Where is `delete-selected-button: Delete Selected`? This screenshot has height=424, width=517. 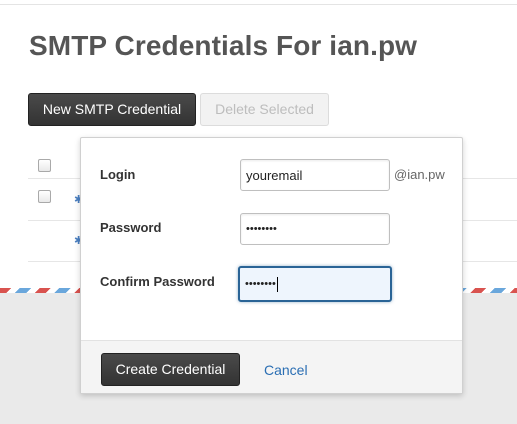
delete-selected-button: Delete Selected is located at coordinates (264, 109).